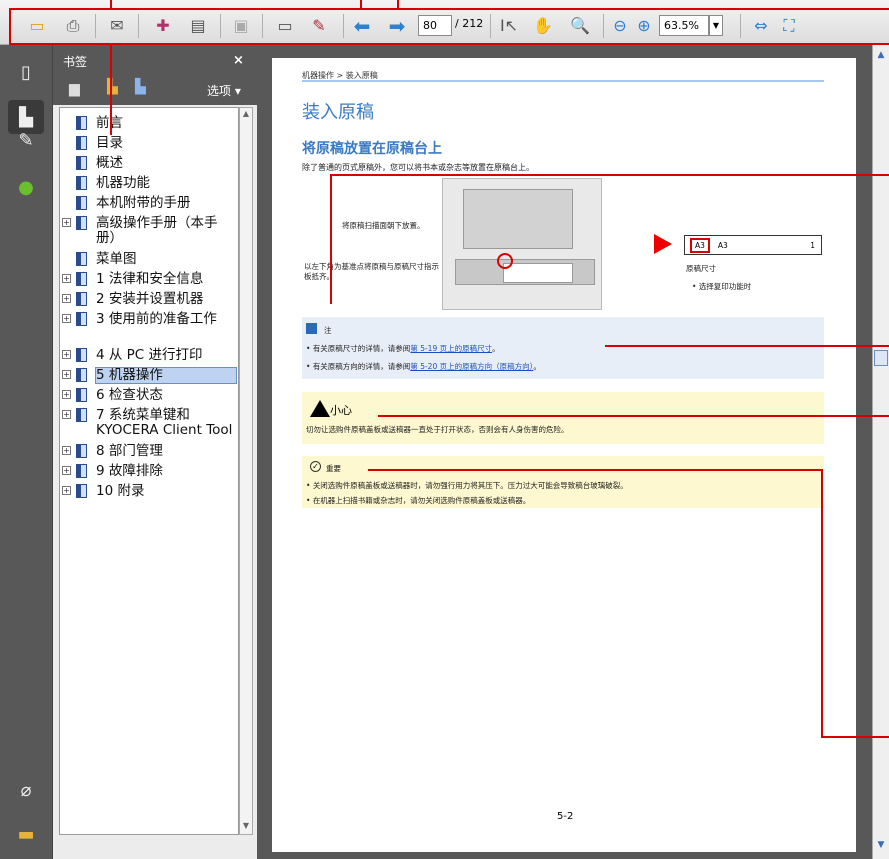 This screenshot has height=859, width=889. Describe the element at coordinates (238, 60) in the screenshot. I see `close-icon: ×` at that location.